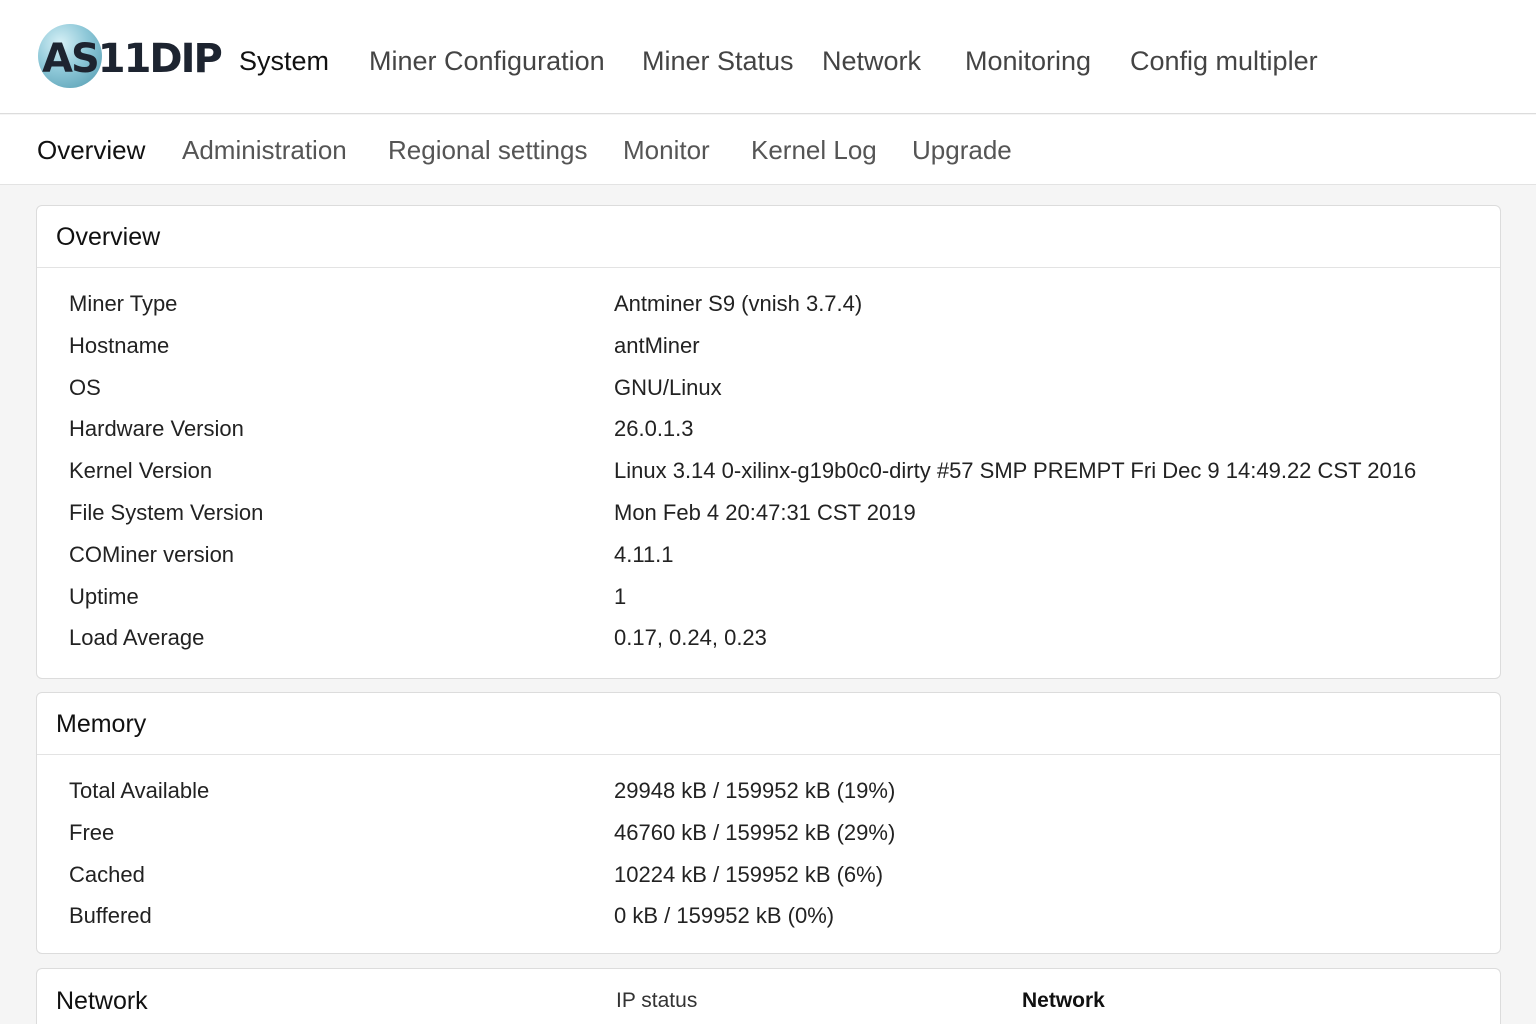  Describe the element at coordinates (1224, 61) in the screenshot. I see `main-nav-config-multipler: Config multipler` at that location.